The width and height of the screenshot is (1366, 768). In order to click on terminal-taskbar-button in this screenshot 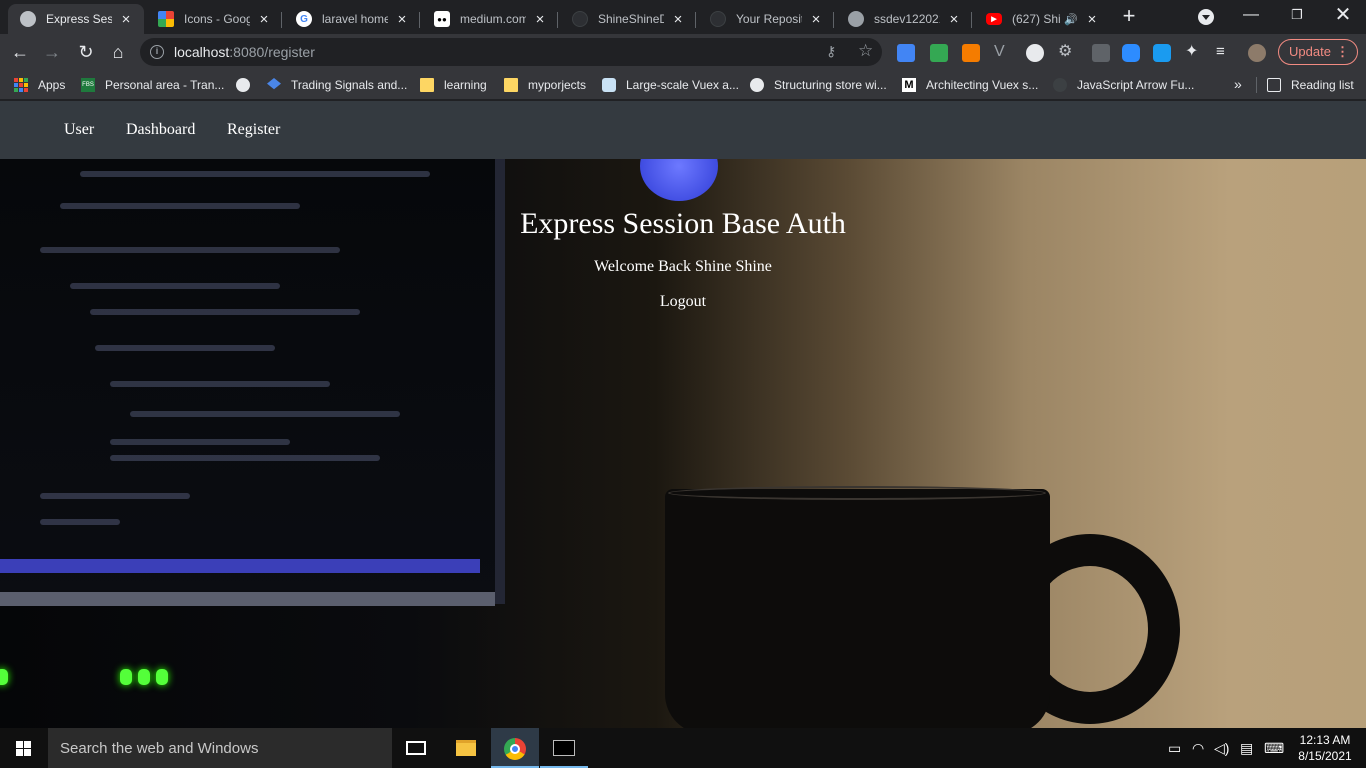, I will do `click(564, 748)`.